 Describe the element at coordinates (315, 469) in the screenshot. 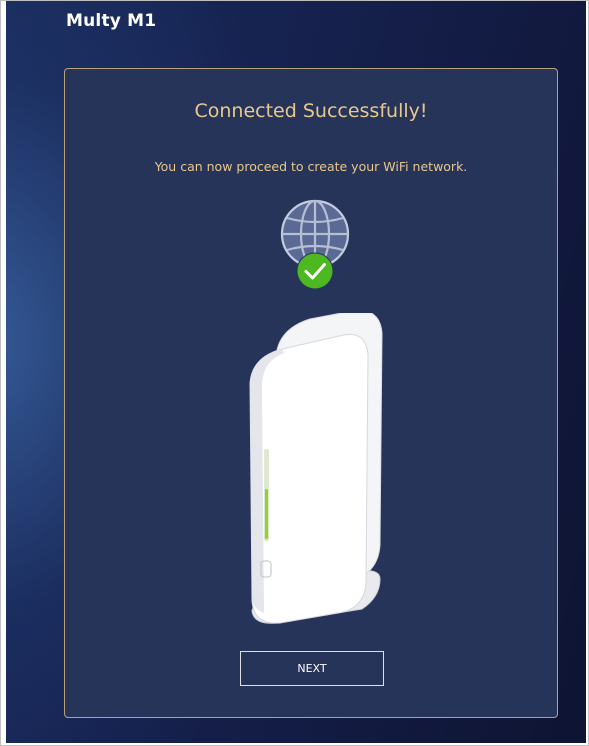

I see `router-device-illustration` at that location.